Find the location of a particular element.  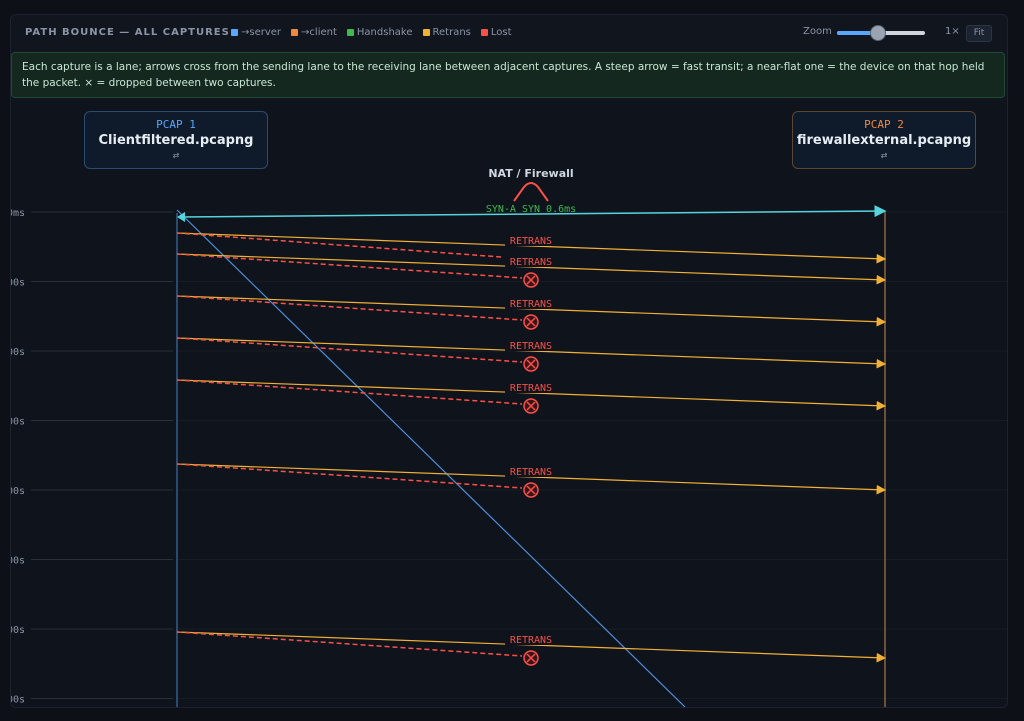

lane-tag-pcap2: PCAP 2 is located at coordinates (884, 124).